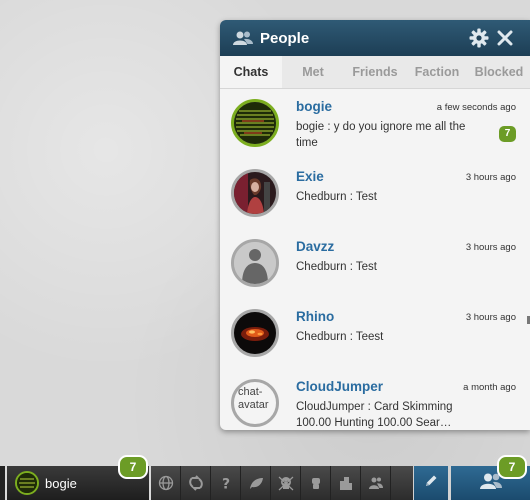  What do you see at coordinates (310, 176) in the screenshot?
I see `chat-name: Exie` at bounding box center [310, 176].